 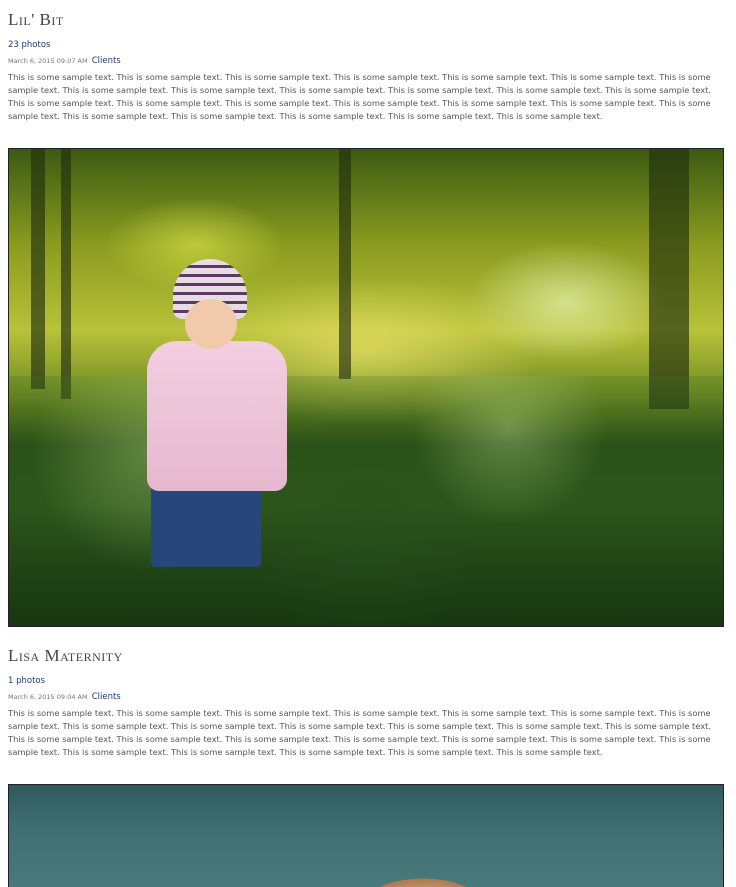 I want to click on photo-jeans, so click(x=206, y=527).